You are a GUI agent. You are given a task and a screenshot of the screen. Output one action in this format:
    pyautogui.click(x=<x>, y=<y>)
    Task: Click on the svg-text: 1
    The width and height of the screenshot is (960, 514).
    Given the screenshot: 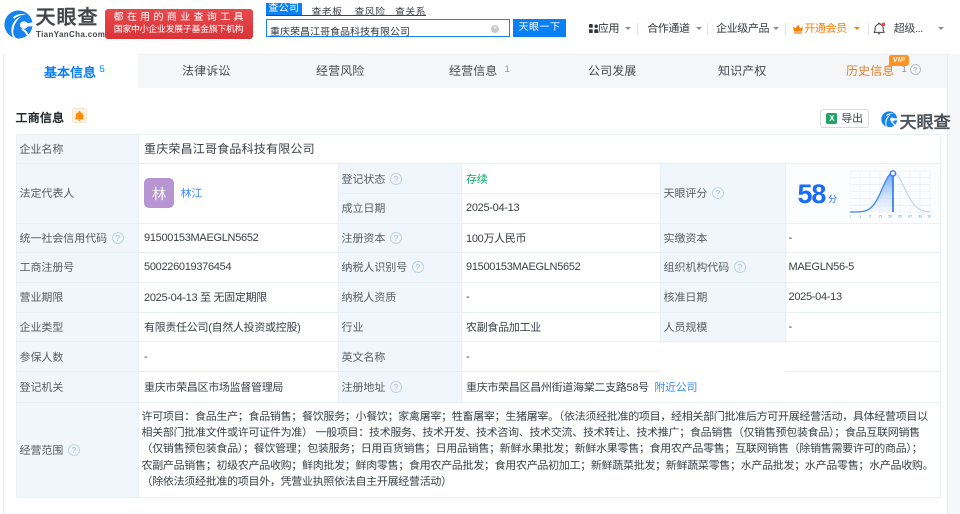 What is the action you would take?
    pyautogui.click(x=860, y=216)
    